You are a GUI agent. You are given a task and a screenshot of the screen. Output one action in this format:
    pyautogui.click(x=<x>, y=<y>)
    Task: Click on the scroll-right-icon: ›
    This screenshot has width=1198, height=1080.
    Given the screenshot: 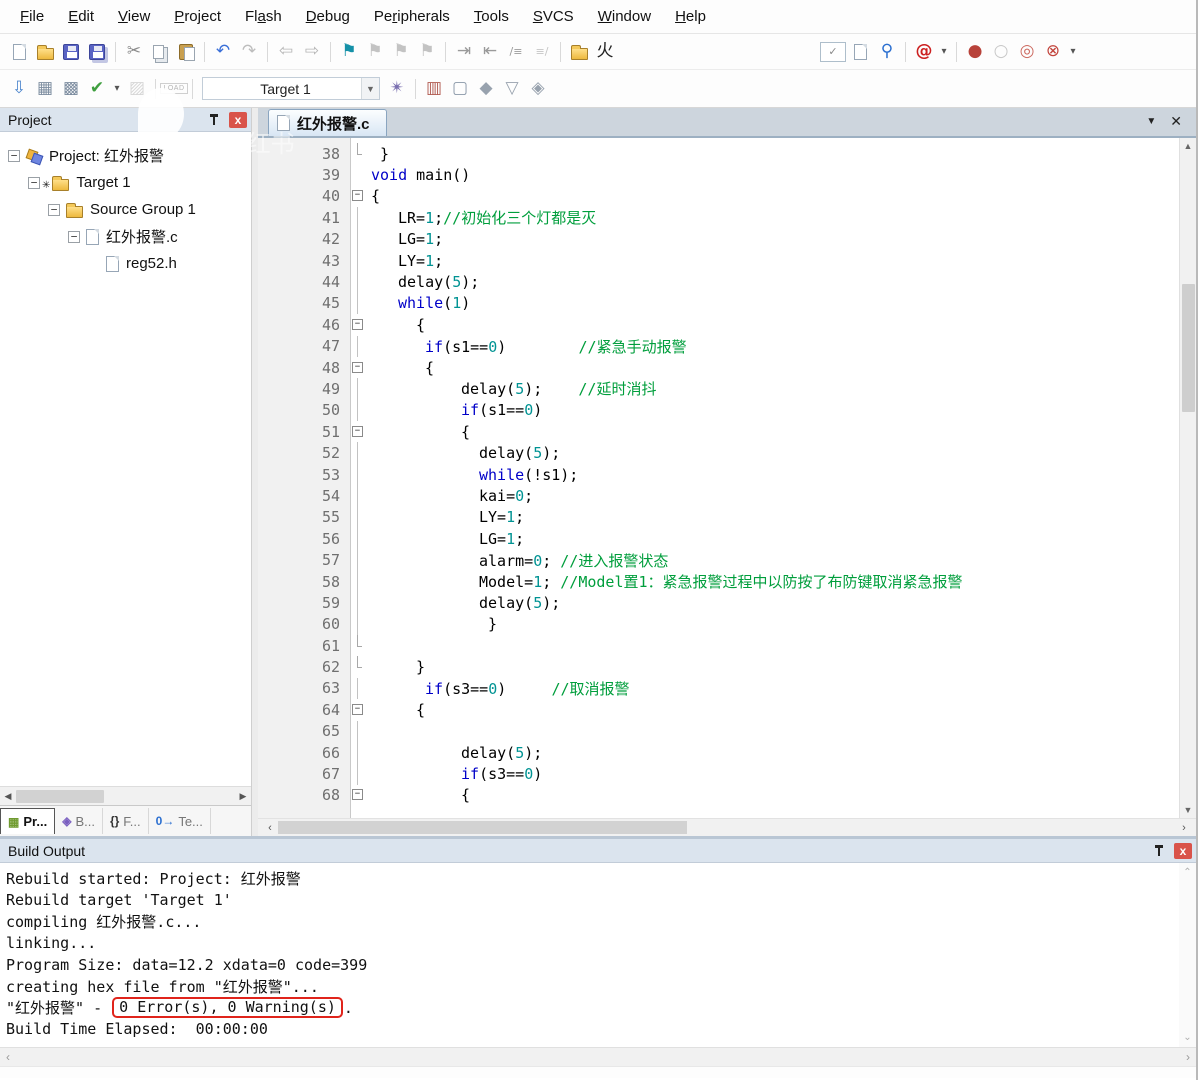 What is the action you would take?
    pyautogui.click(x=1184, y=828)
    